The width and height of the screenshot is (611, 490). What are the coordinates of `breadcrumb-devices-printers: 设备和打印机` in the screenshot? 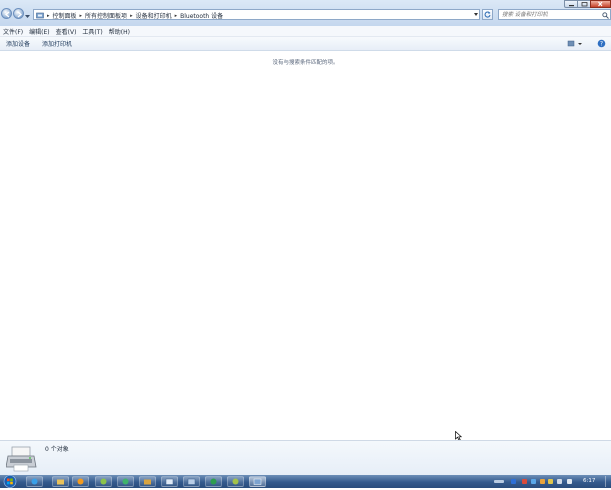 It's located at (154, 15).